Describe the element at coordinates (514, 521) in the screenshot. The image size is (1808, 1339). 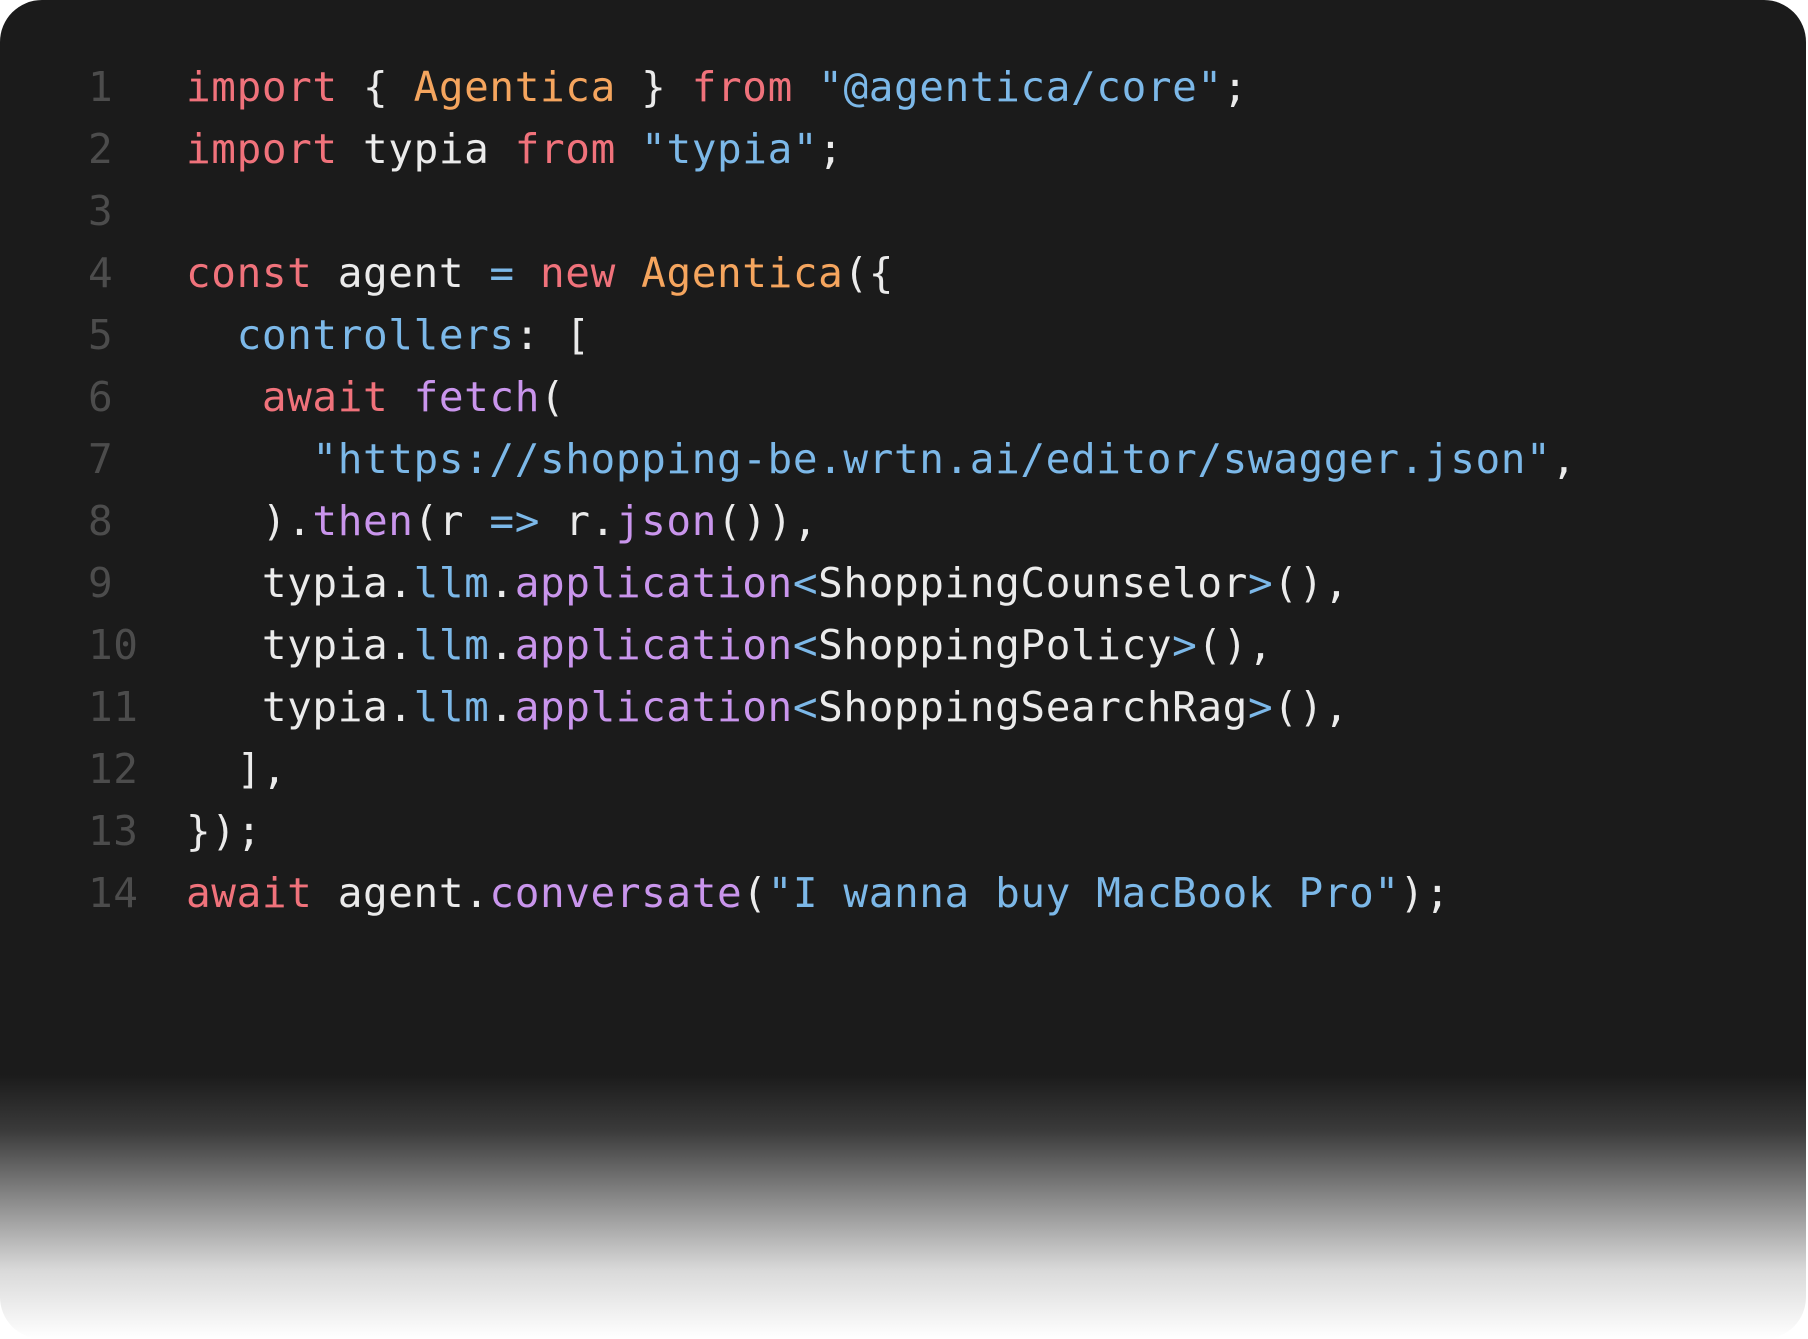
I see `code-token-op: =>` at that location.